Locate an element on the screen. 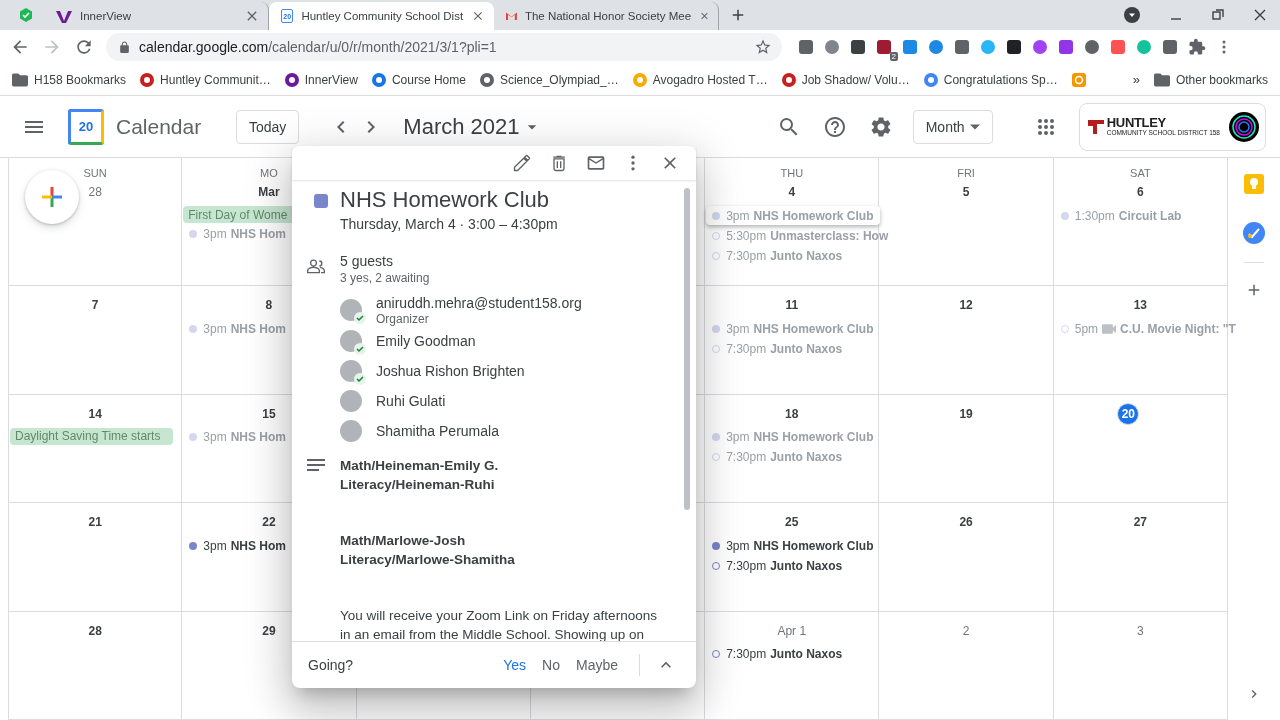 Image resolution: width=1280 pixels, height=720 pixels. description-text: Math/Heineman-Emily G. is located at coordinates (420, 466).